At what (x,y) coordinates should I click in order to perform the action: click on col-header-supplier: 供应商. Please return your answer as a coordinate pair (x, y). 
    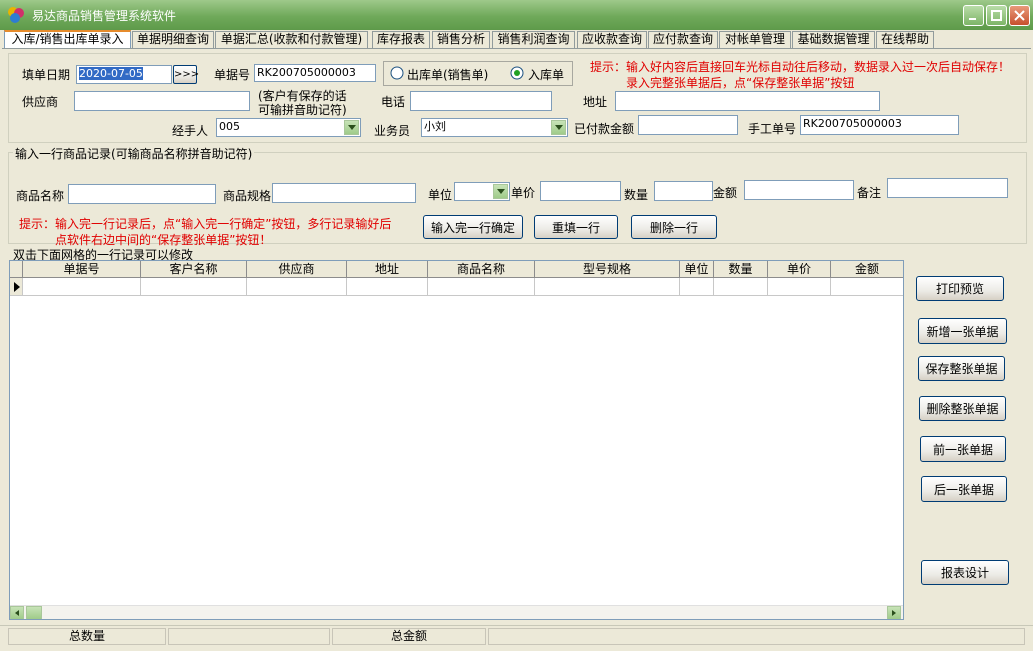
    Looking at the image, I should click on (297, 269).